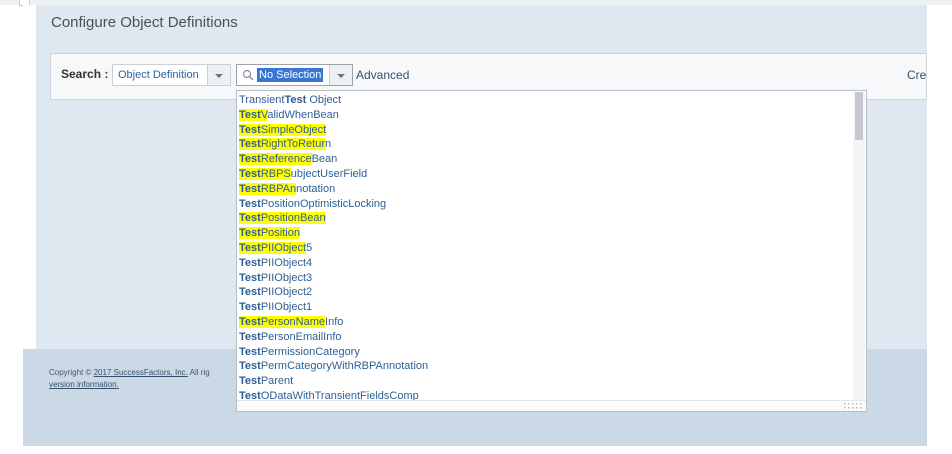 The height and width of the screenshot is (454, 952). What do you see at coordinates (144, 22) in the screenshot?
I see `page-title: Configure Object Definitions` at bounding box center [144, 22].